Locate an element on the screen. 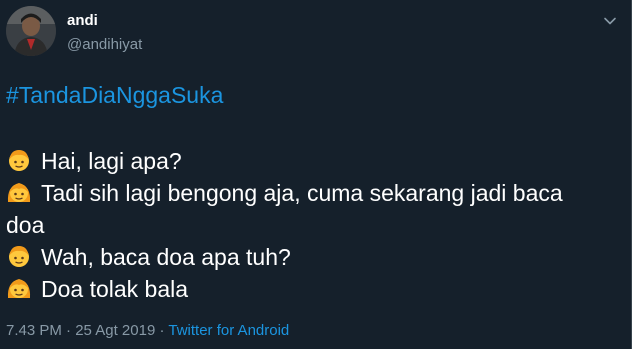 This screenshot has height=360, width=640. hashtag-link: #TandaDiaNggaSuka is located at coordinates (114, 95).